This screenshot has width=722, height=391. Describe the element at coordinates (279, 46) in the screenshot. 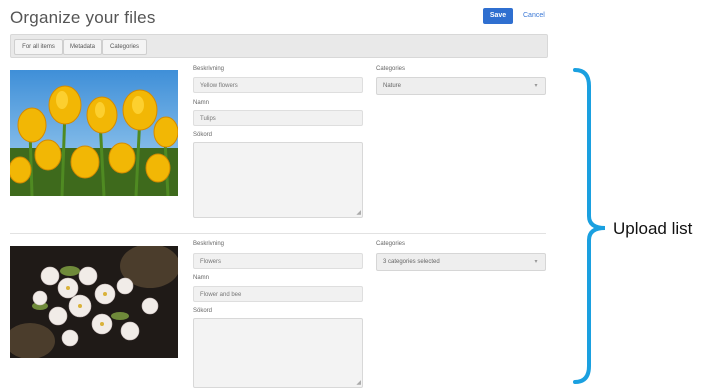

I see `tab-bar: For all items Metadata Categories` at that location.